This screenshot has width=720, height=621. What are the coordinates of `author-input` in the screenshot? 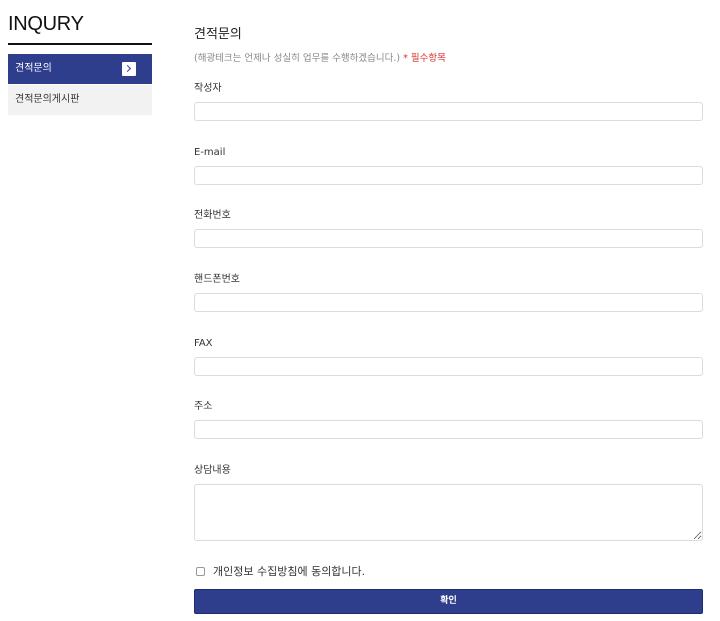 It's located at (448, 111).